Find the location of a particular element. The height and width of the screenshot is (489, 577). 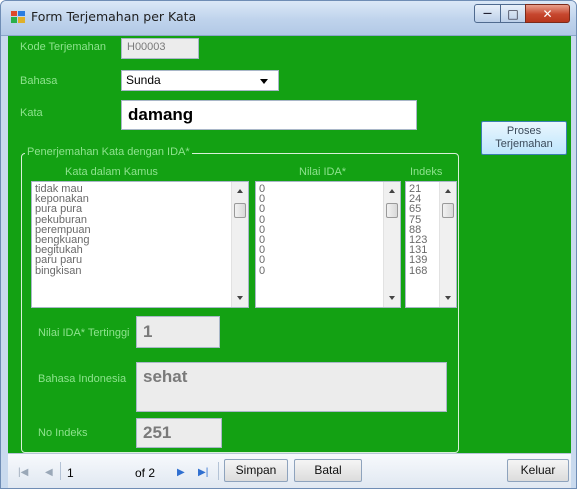

maximize-button: □ is located at coordinates (513, 13).